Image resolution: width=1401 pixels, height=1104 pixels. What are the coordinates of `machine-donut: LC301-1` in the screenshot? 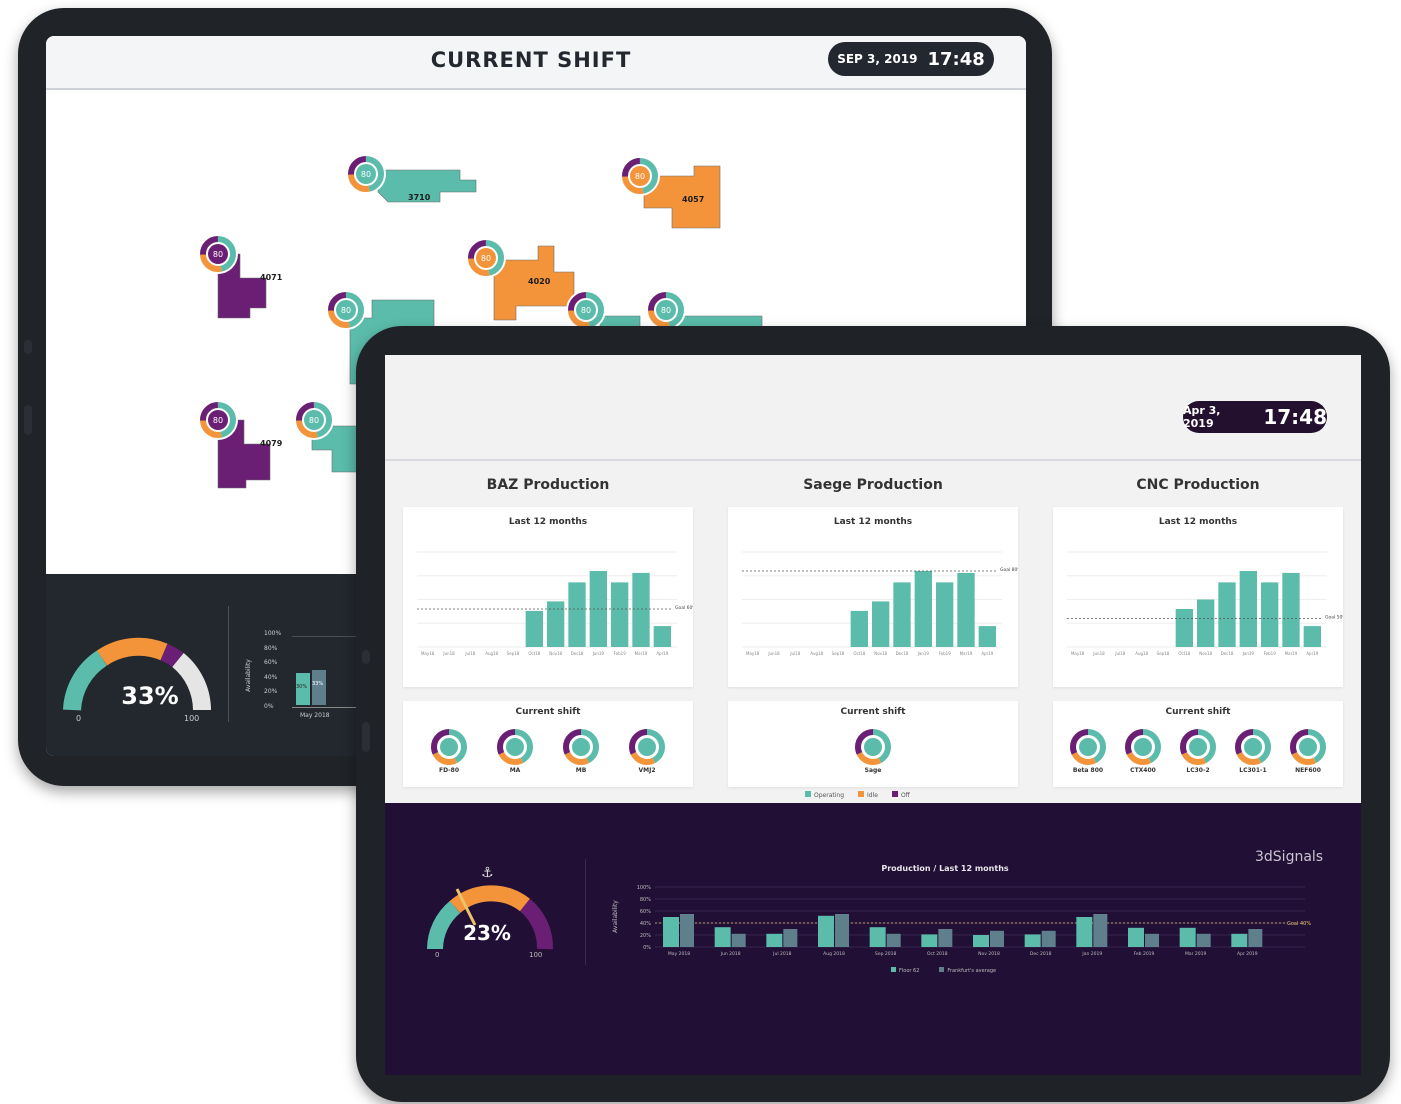 It's located at (1253, 750).